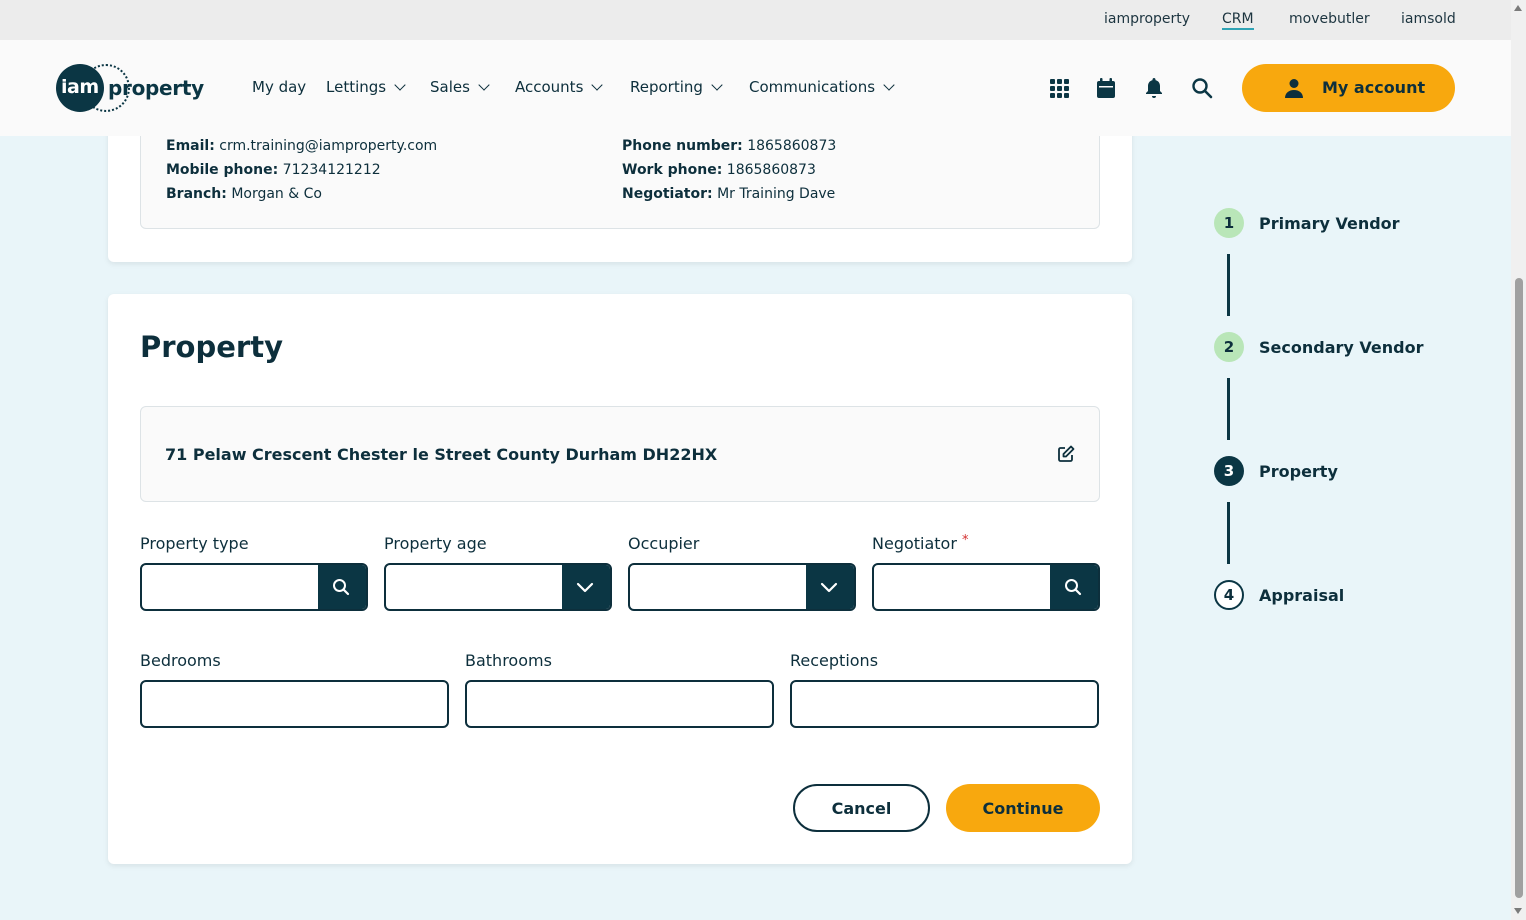  Describe the element at coordinates (1428, 19) in the screenshot. I see `topbar-link-iamsold: iamsold` at that location.